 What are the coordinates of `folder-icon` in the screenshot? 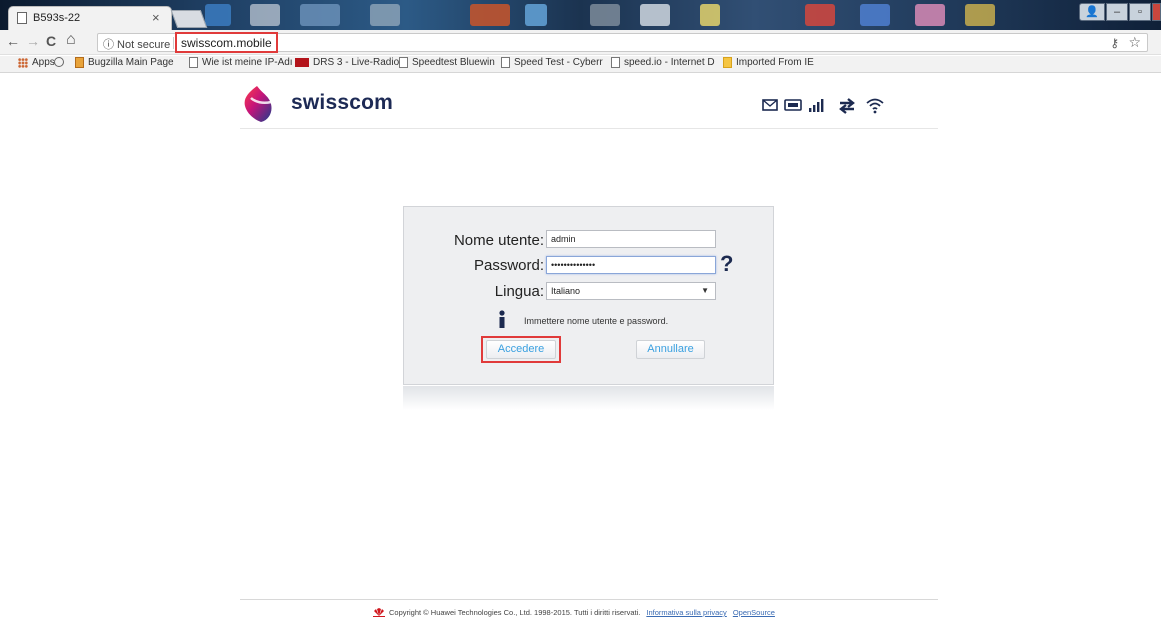 It's located at (727, 62).